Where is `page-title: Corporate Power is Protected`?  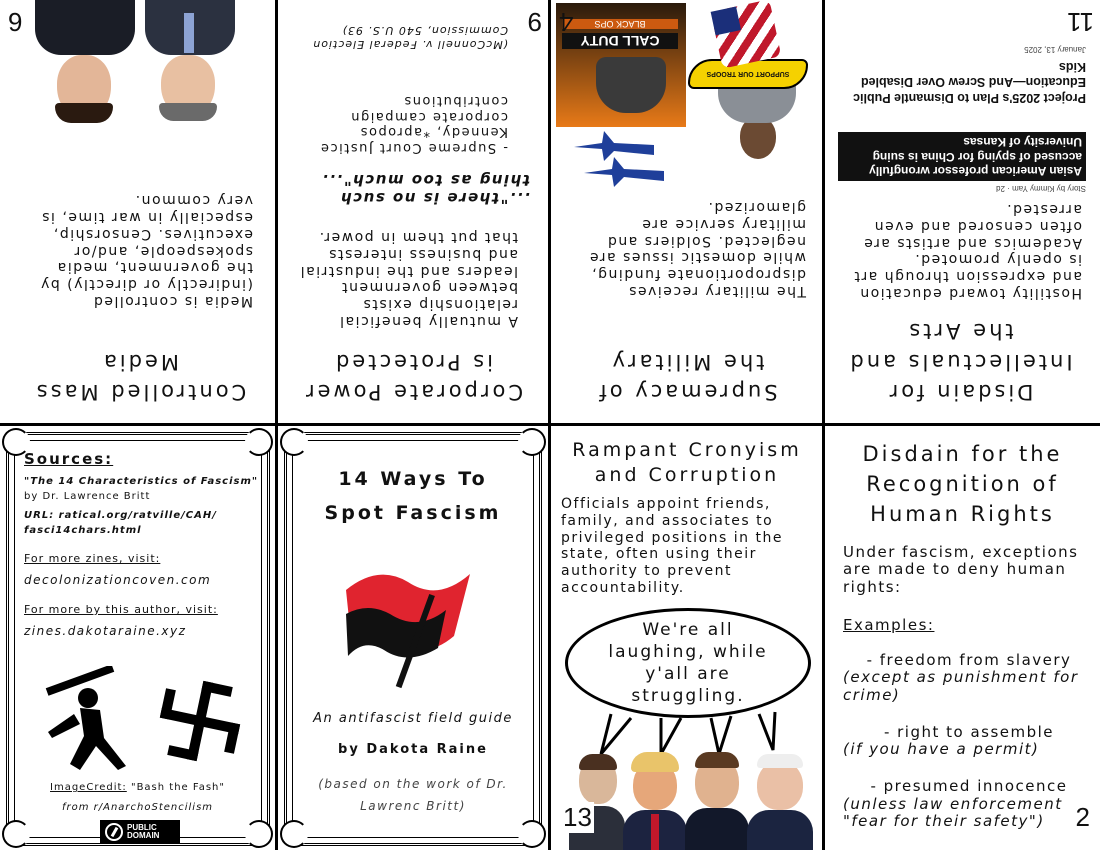
page-title: Corporate Power is Protected is located at coordinates (413, 376).